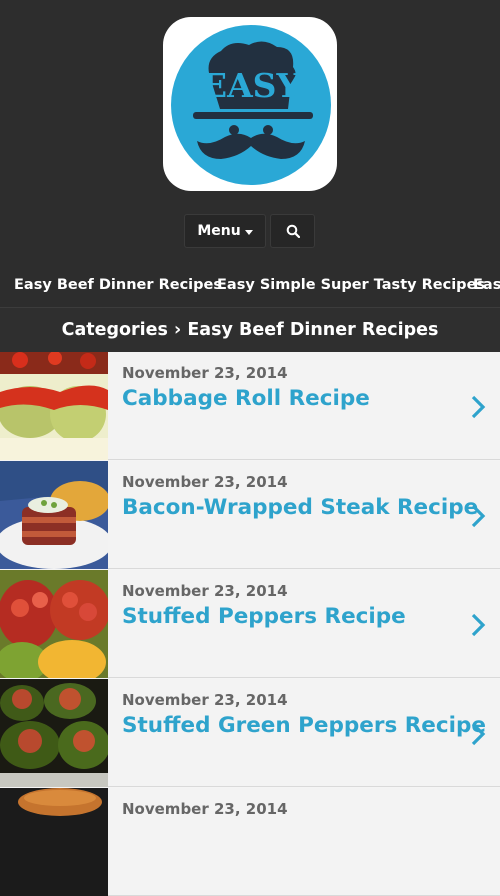 The image size is (500, 896). I want to click on caret-down-icon, so click(248, 232).